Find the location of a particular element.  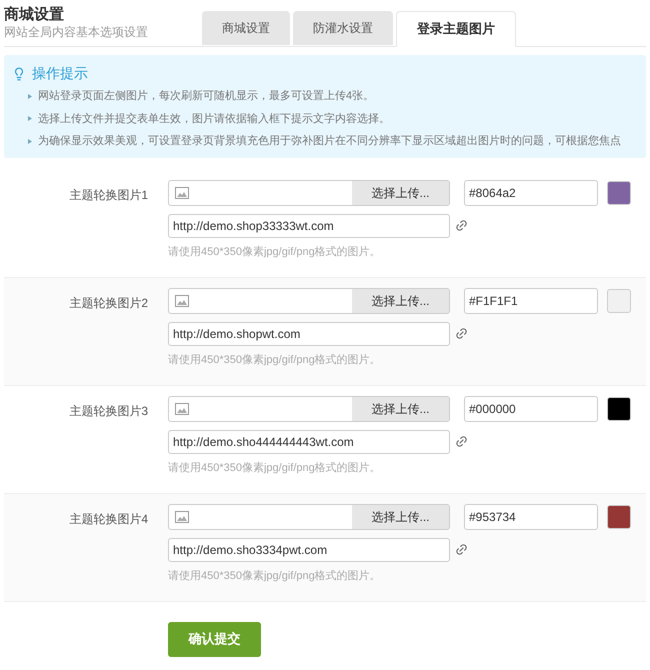

color-input-field: #F1F1F1 is located at coordinates (531, 301).